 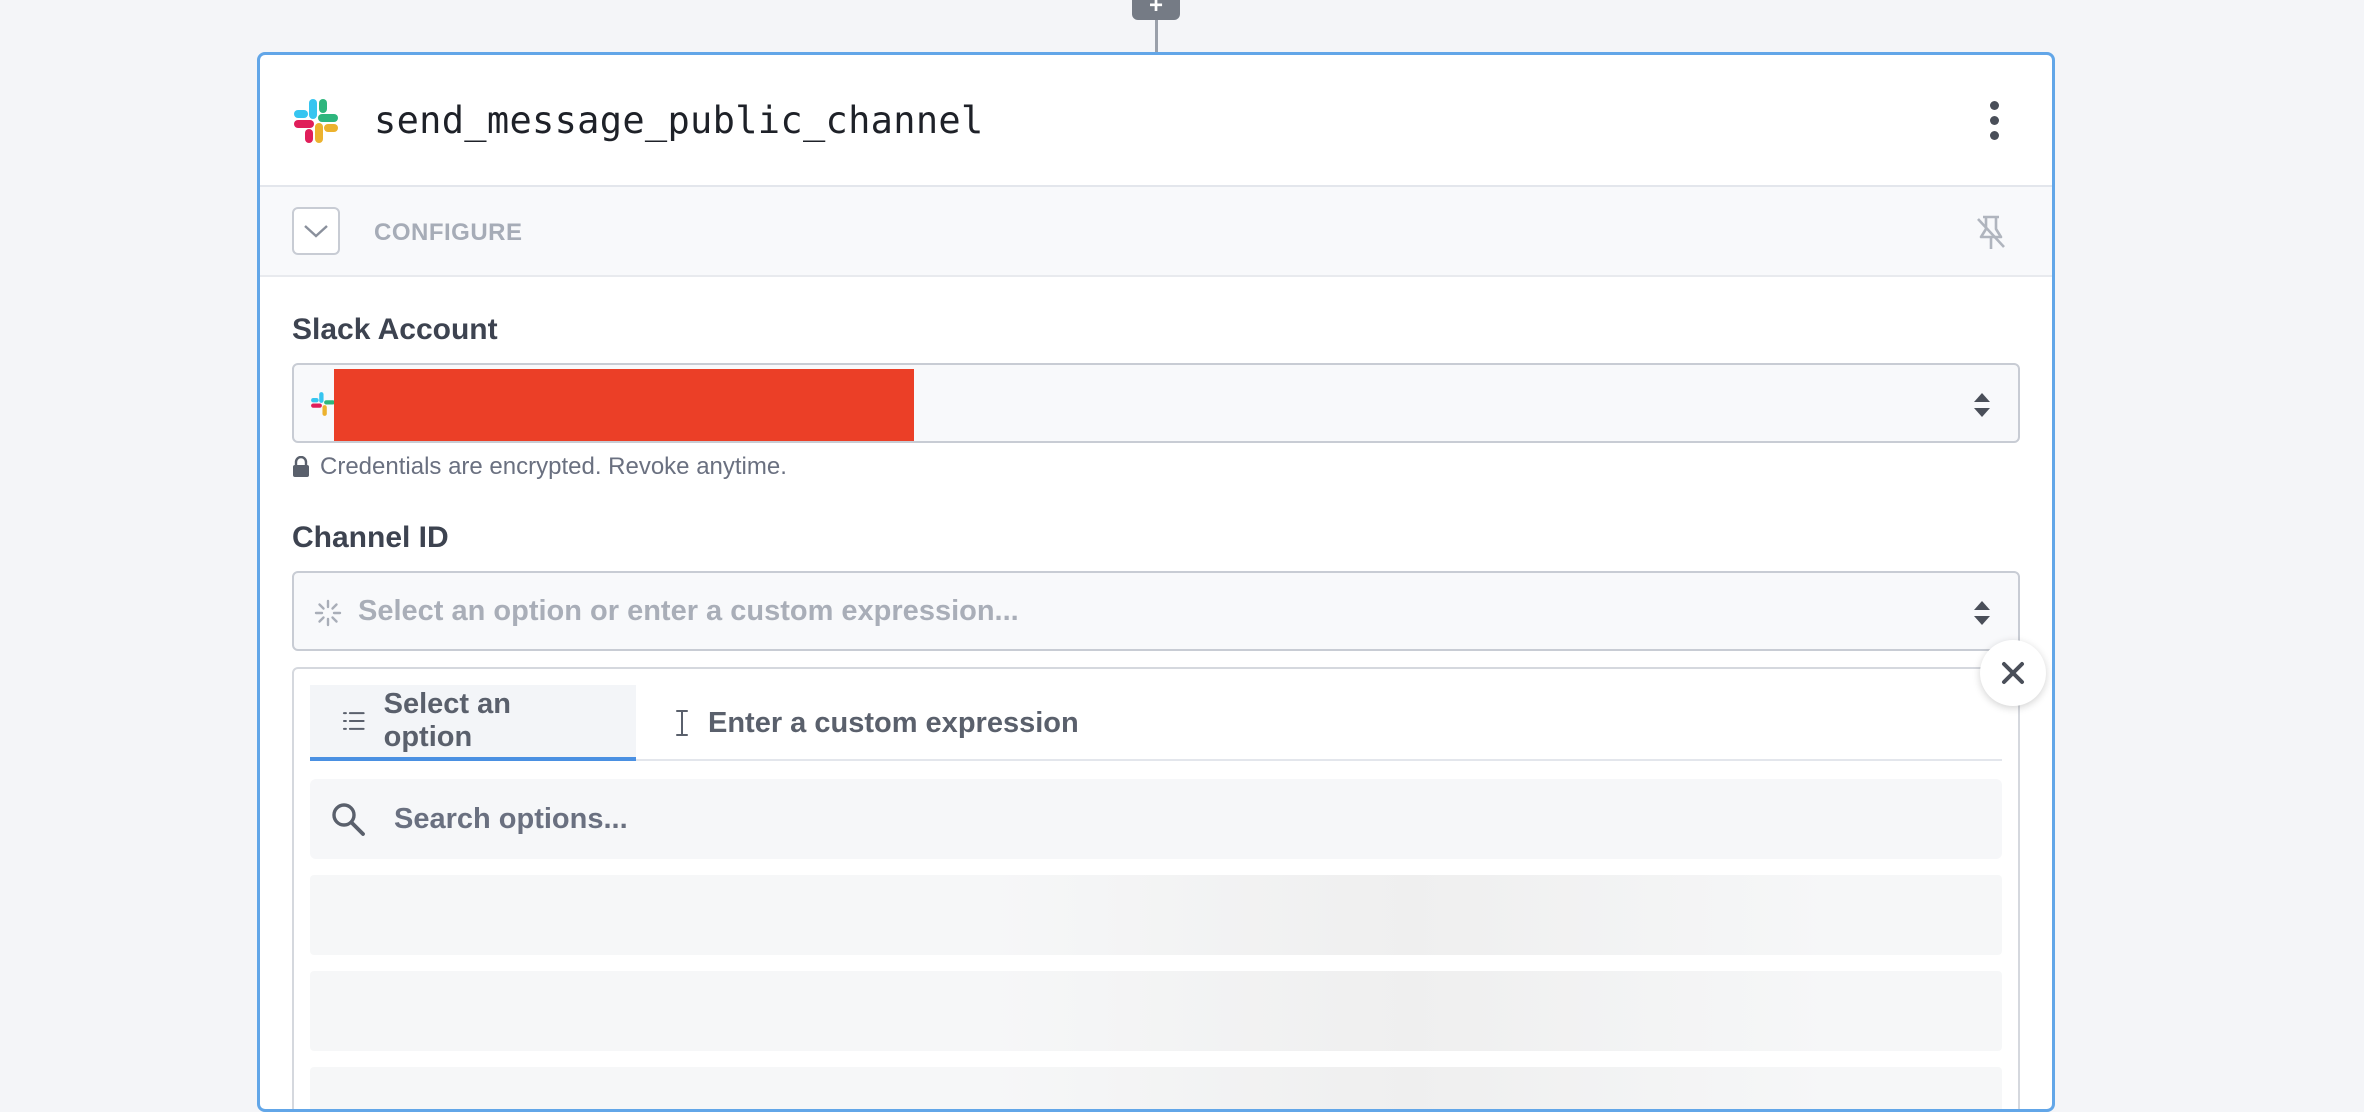 I want to click on options-search, so click(x=1156, y=819).